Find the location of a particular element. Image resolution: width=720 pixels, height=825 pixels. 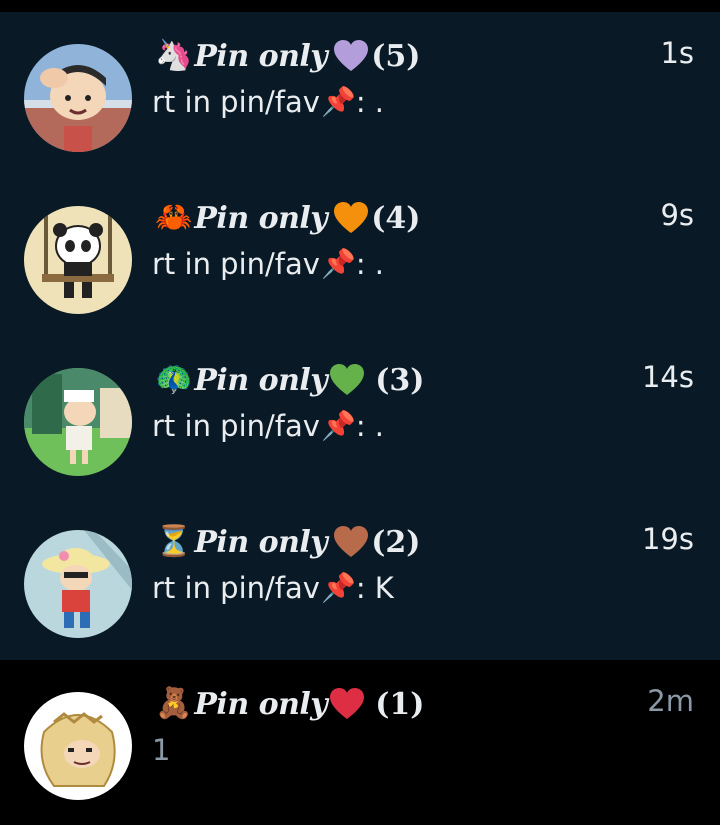

conversation-title: 🧸 Pin only (1) is located at coordinates (290, 704).